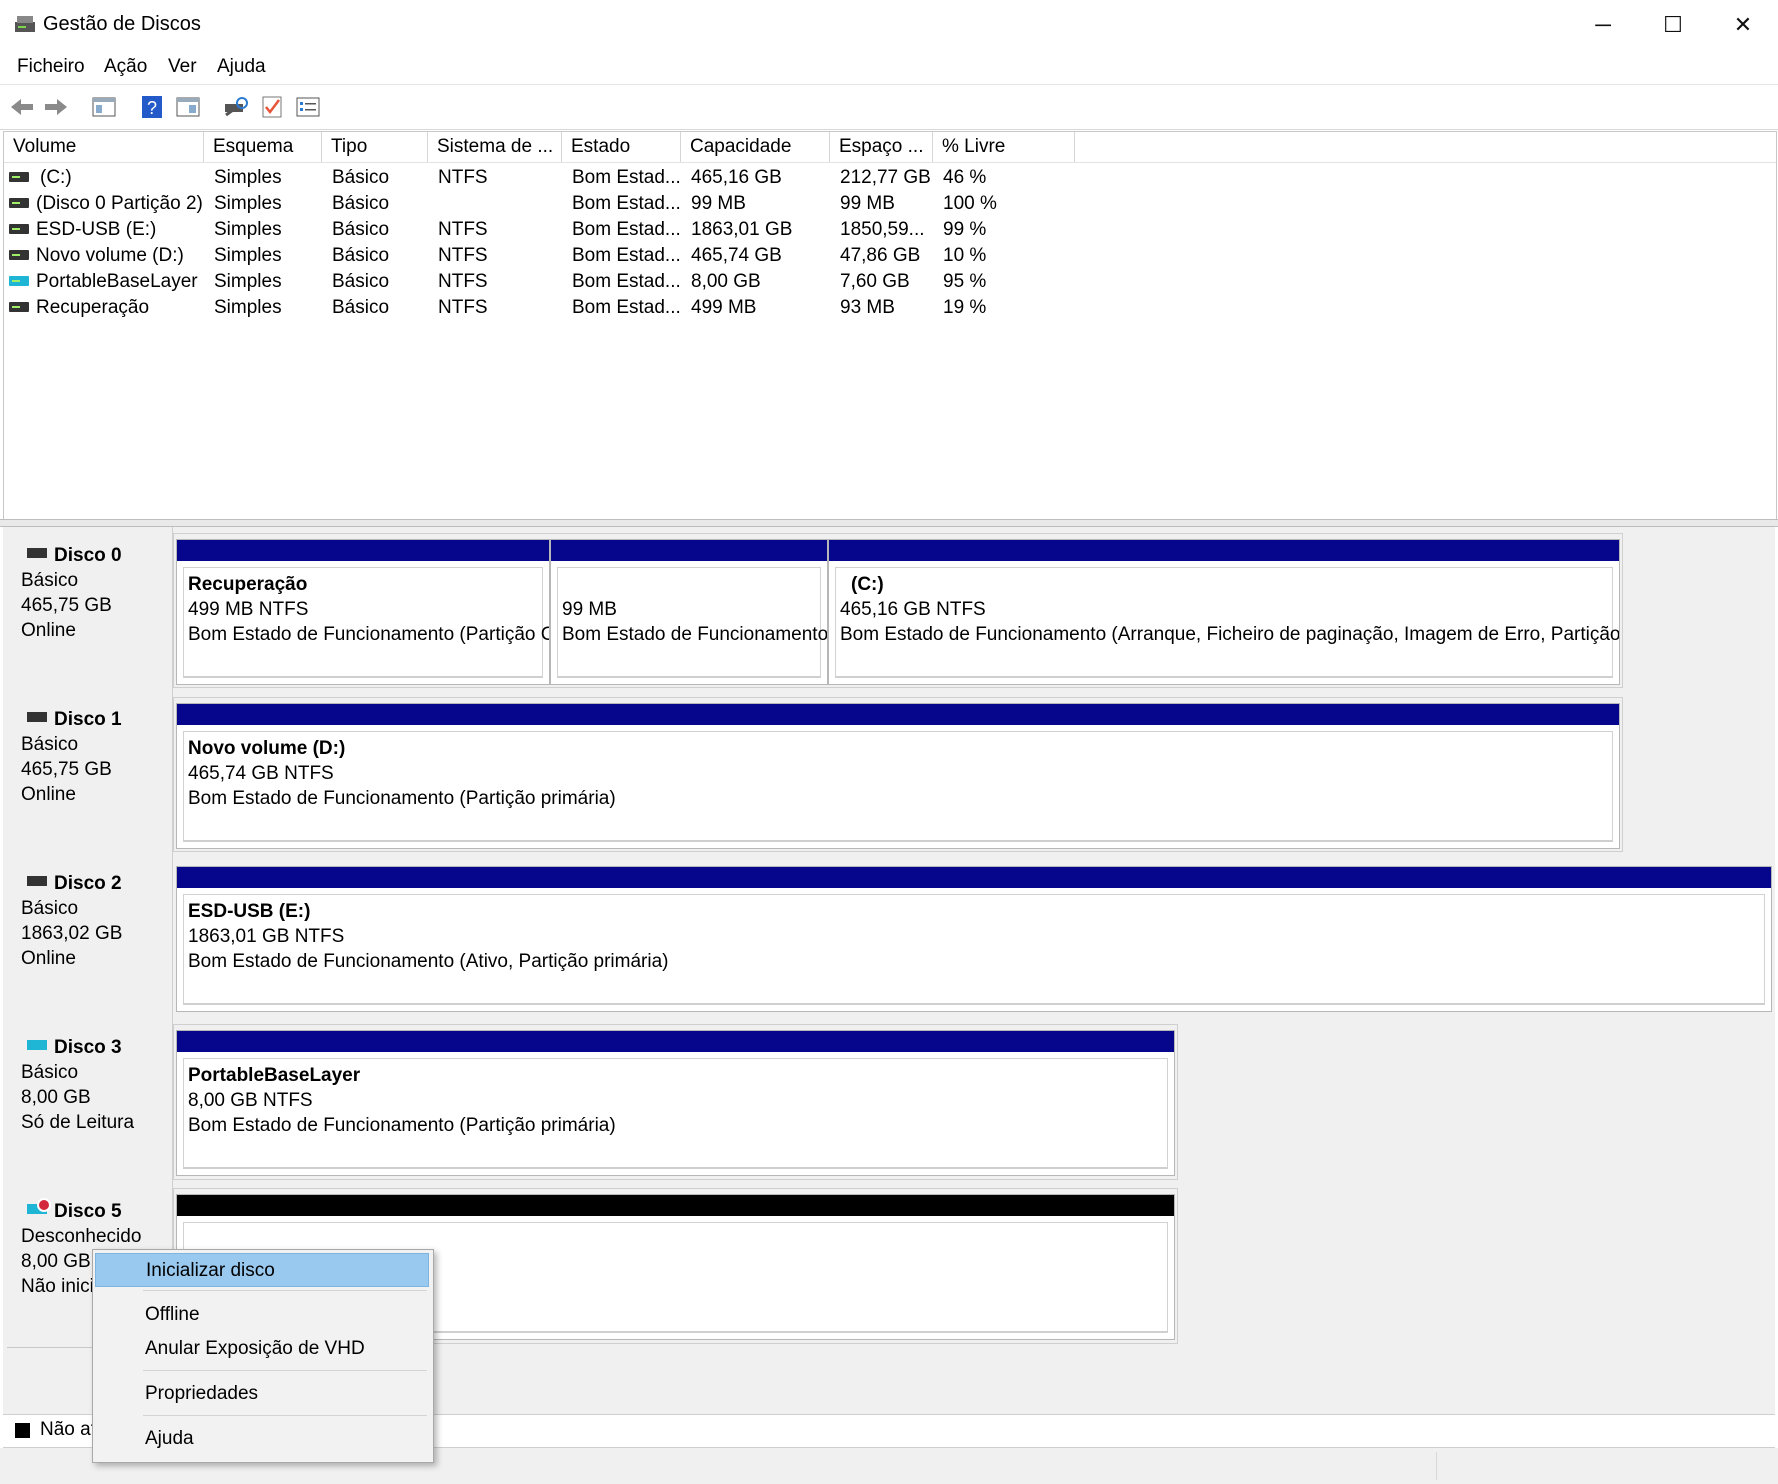  Describe the element at coordinates (261, 773) in the screenshot. I see `partition-size: 465,74 GB NTFS` at that location.